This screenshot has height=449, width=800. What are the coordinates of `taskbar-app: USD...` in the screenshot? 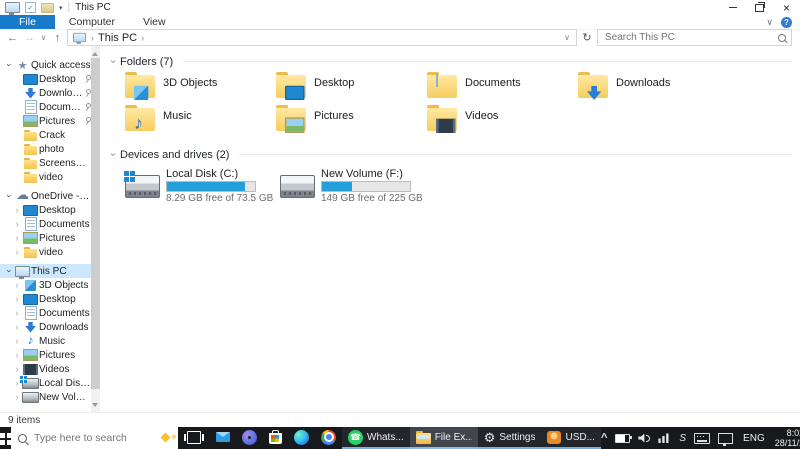 It's located at (571, 438).